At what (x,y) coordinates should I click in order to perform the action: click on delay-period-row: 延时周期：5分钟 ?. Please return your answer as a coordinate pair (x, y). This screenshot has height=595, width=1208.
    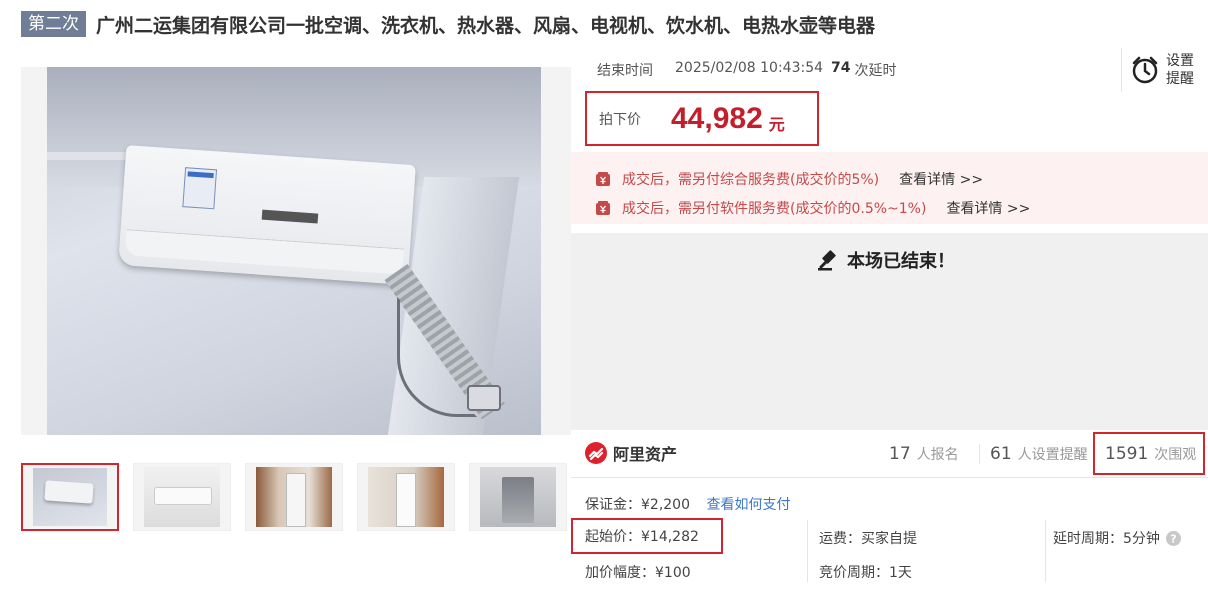
    Looking at the image, I should click on (1117, 538).